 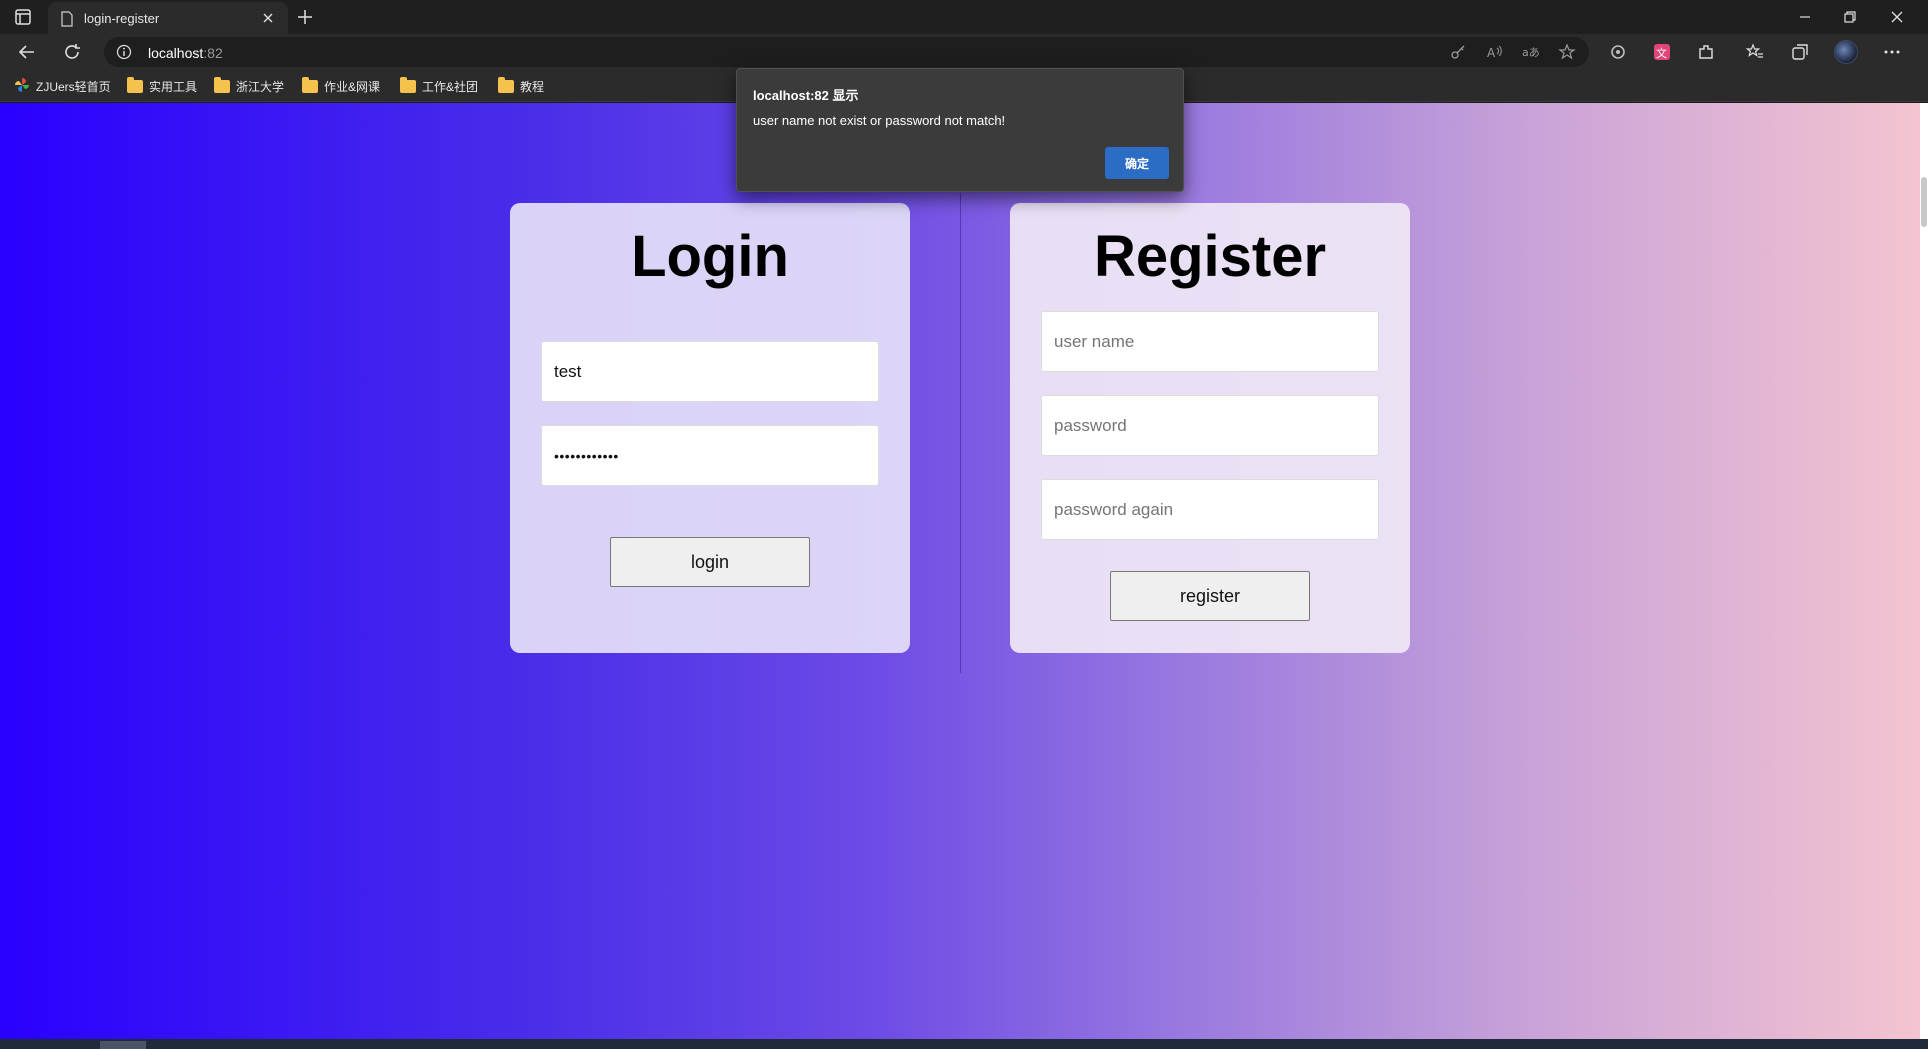 I want to click on tab-actions-icon, so click(x=23, y=17).